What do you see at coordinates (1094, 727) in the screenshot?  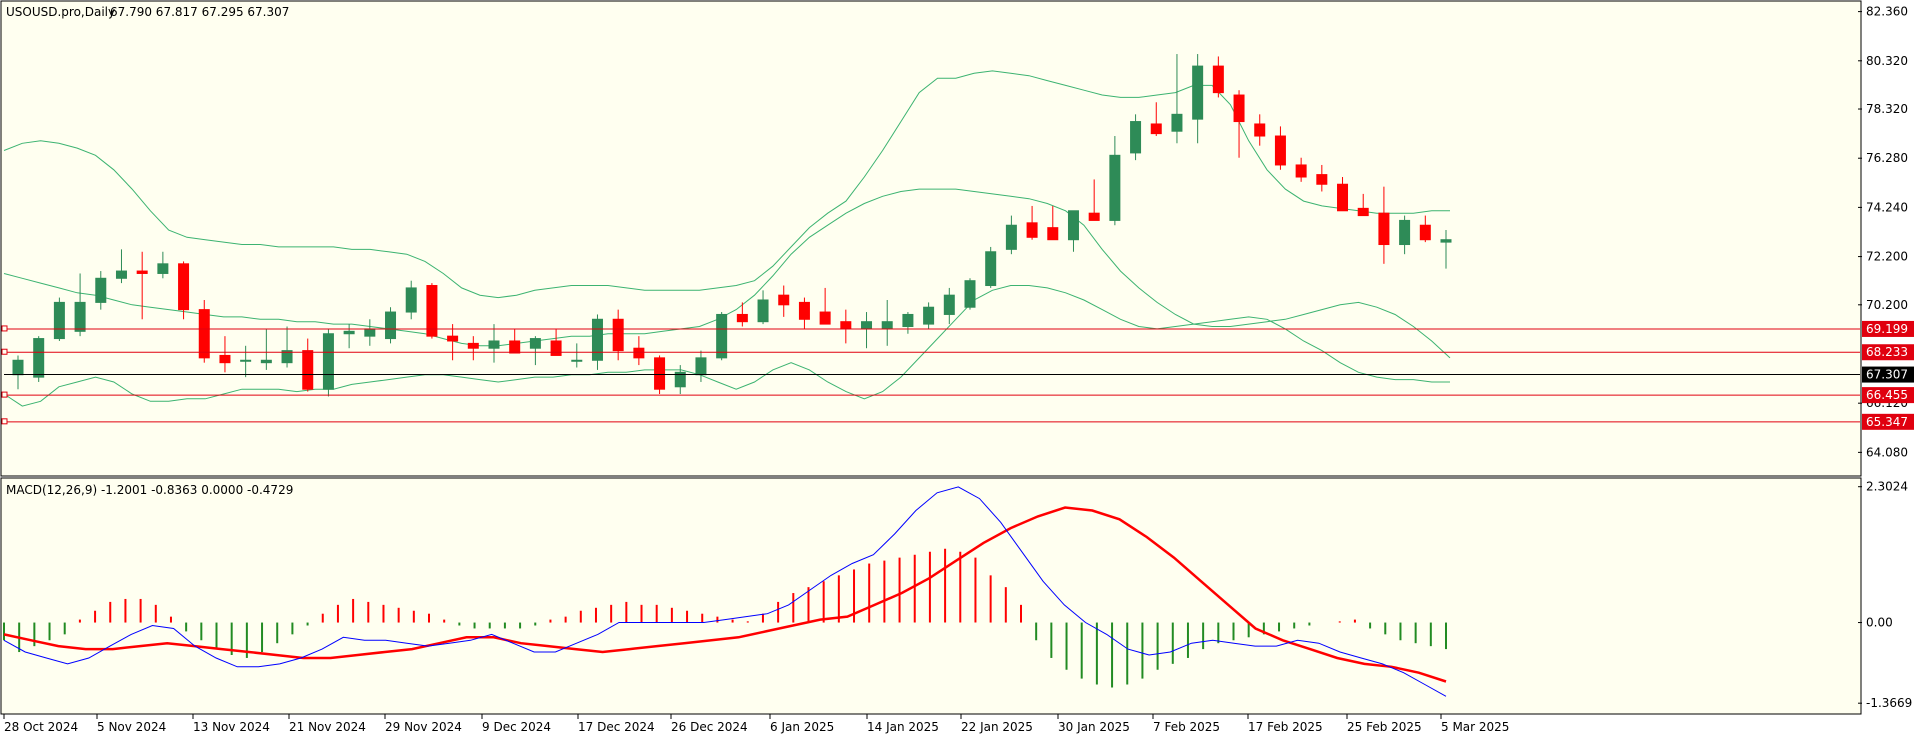 I see `x-axis-label: 30 Jan 2025` at bounding box center [1094, 727].